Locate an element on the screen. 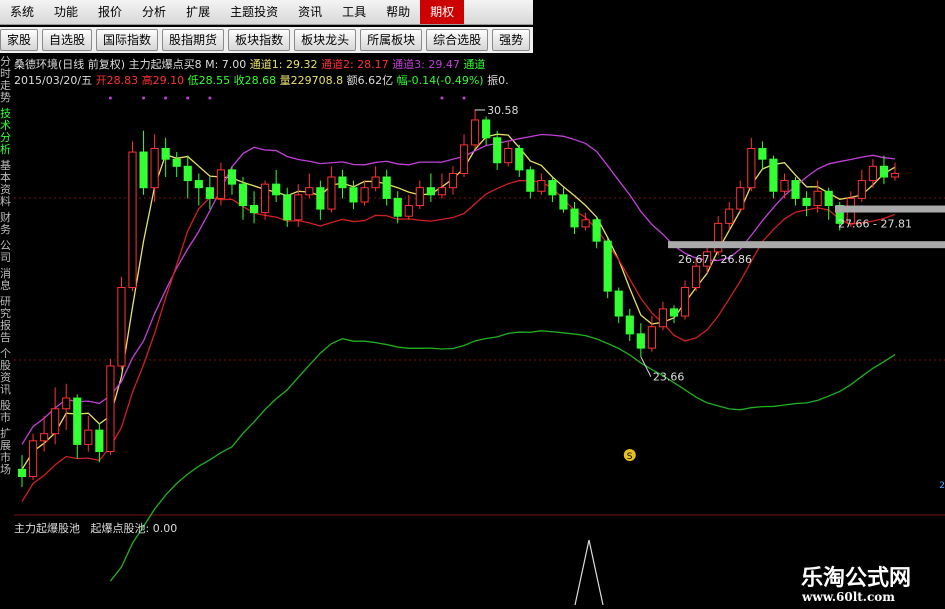 This screenshot has width=945, height=609. sub-pane-title: 主力起爆股池 起爆点股池: 0.00 is located at coordinates (95, 528).